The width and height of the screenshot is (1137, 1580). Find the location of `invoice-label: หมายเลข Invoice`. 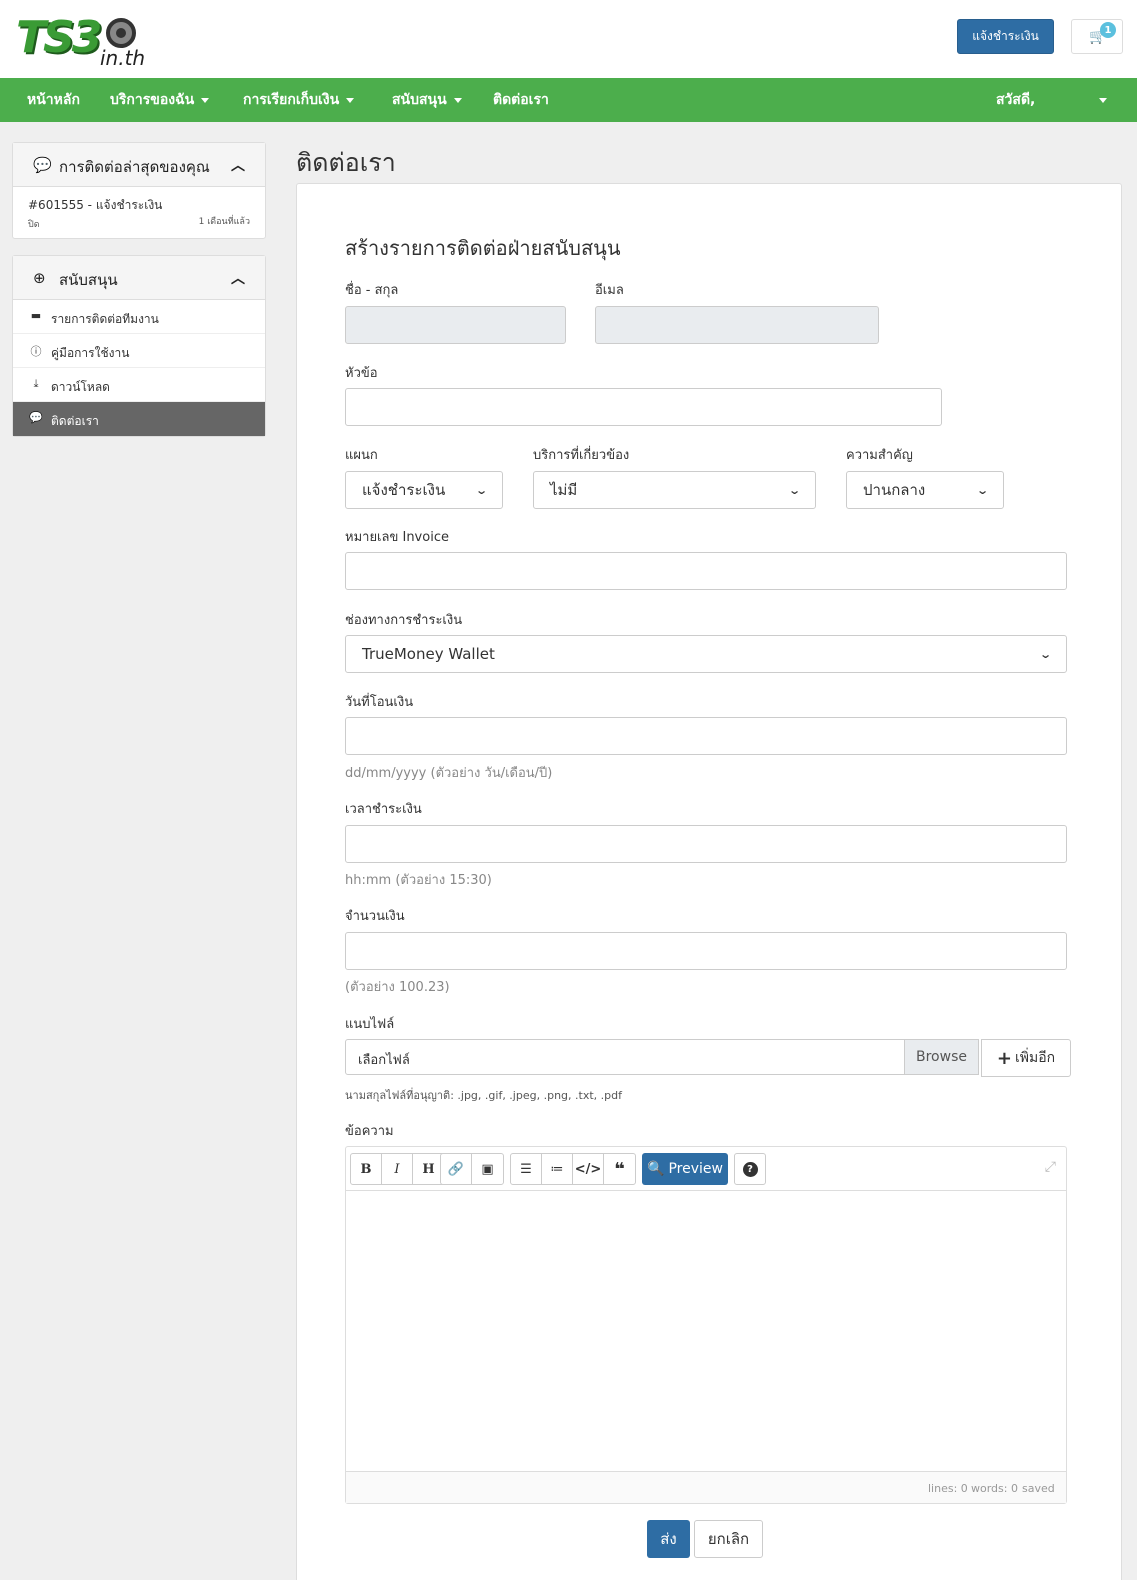

invoice-label: หมายเลข Invoice is located at coordinates (397, 537).